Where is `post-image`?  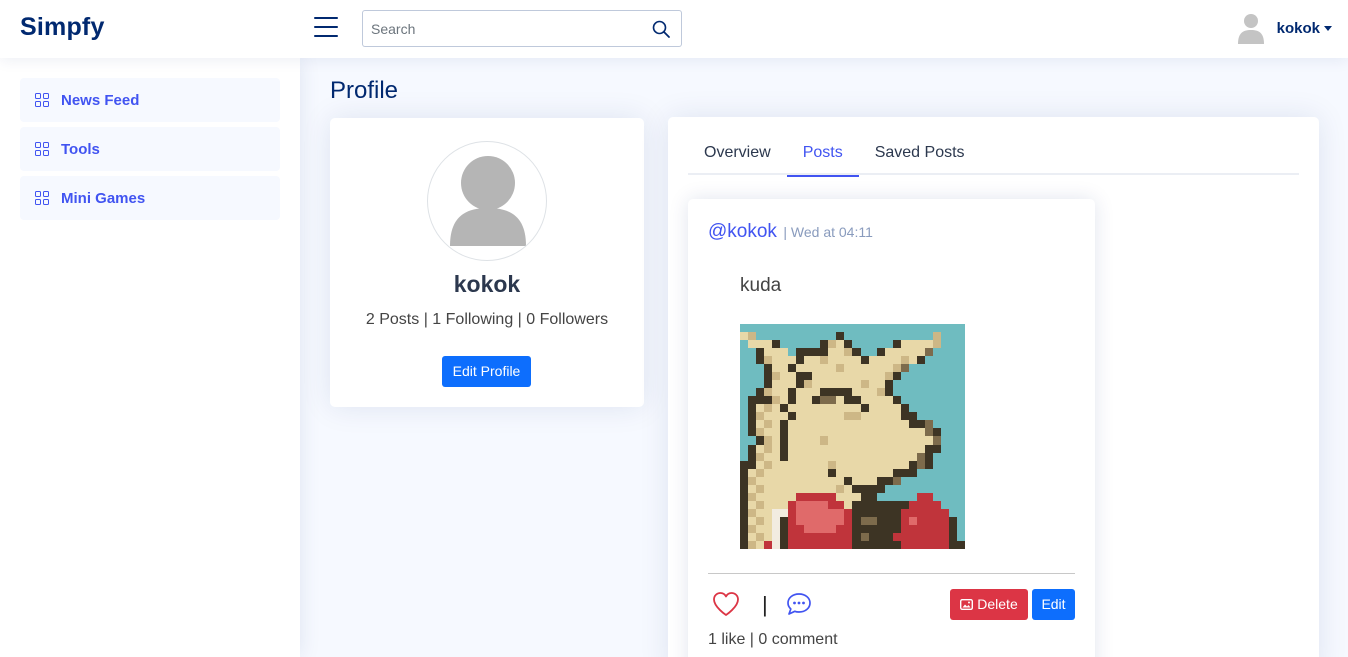
post-image is located at coordinates (852, 436).